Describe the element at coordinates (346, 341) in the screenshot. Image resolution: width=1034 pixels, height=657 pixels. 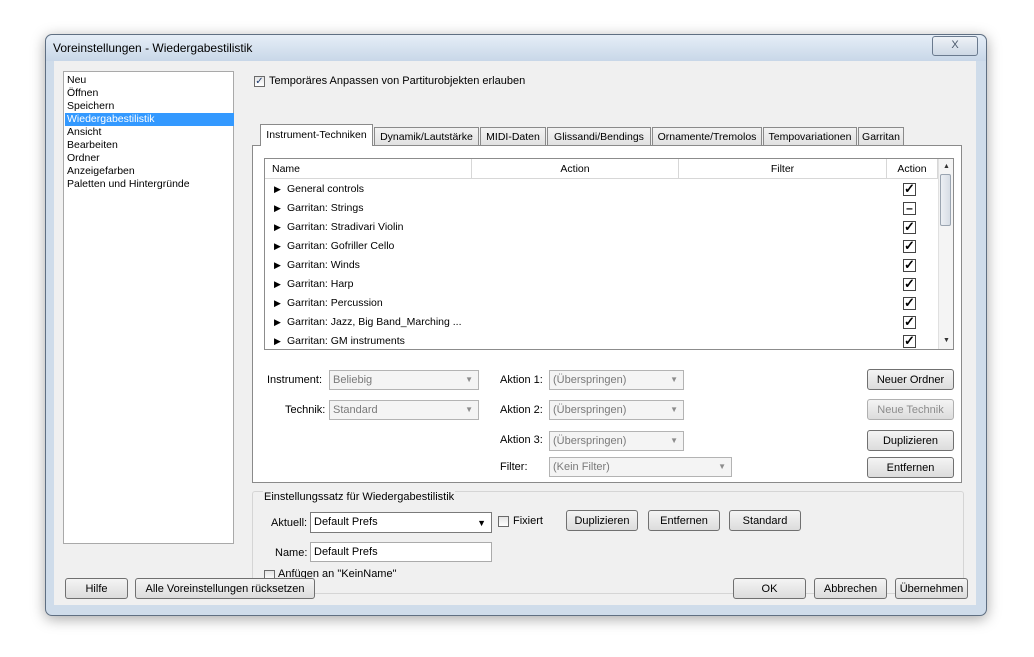
I see `row-name: Garritan: GM instruments` at that location.